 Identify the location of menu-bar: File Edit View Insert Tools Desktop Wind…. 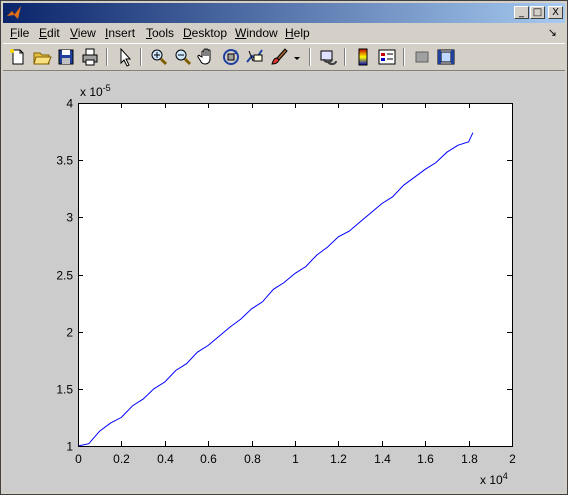
(284, 33).